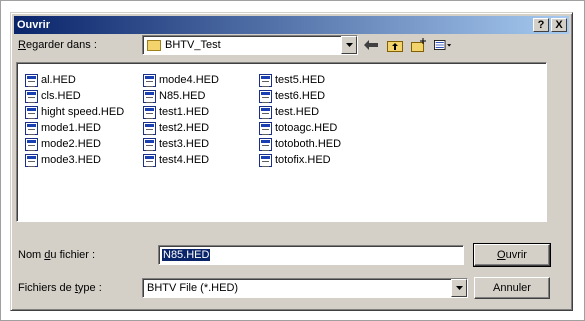  I want to click on dialog-title: Ouvrir, so click(34, 25).